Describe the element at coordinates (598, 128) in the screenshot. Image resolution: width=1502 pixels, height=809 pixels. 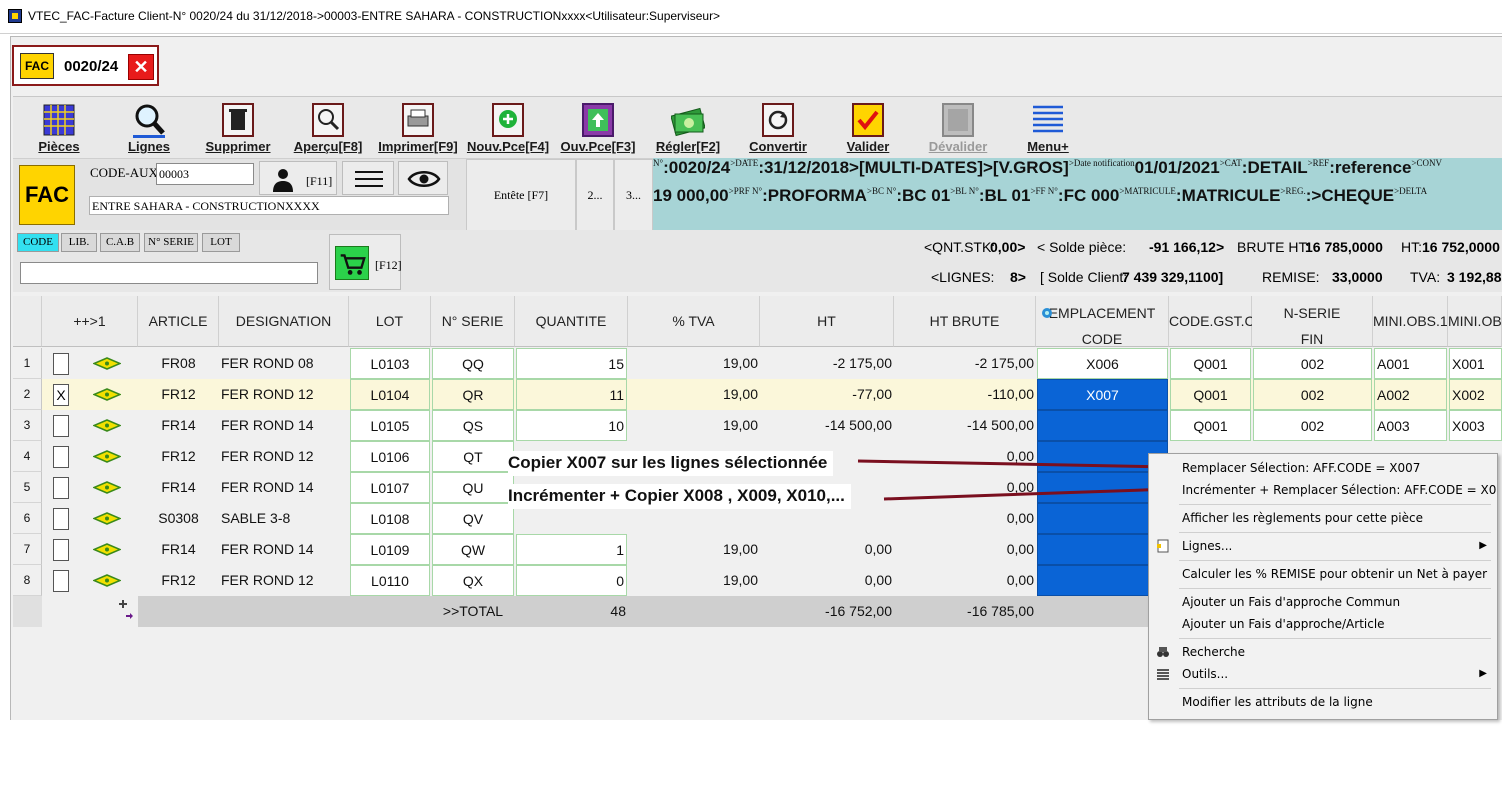
I see `ouv-pce-button: Ouv.Pce[F3]` at that location.